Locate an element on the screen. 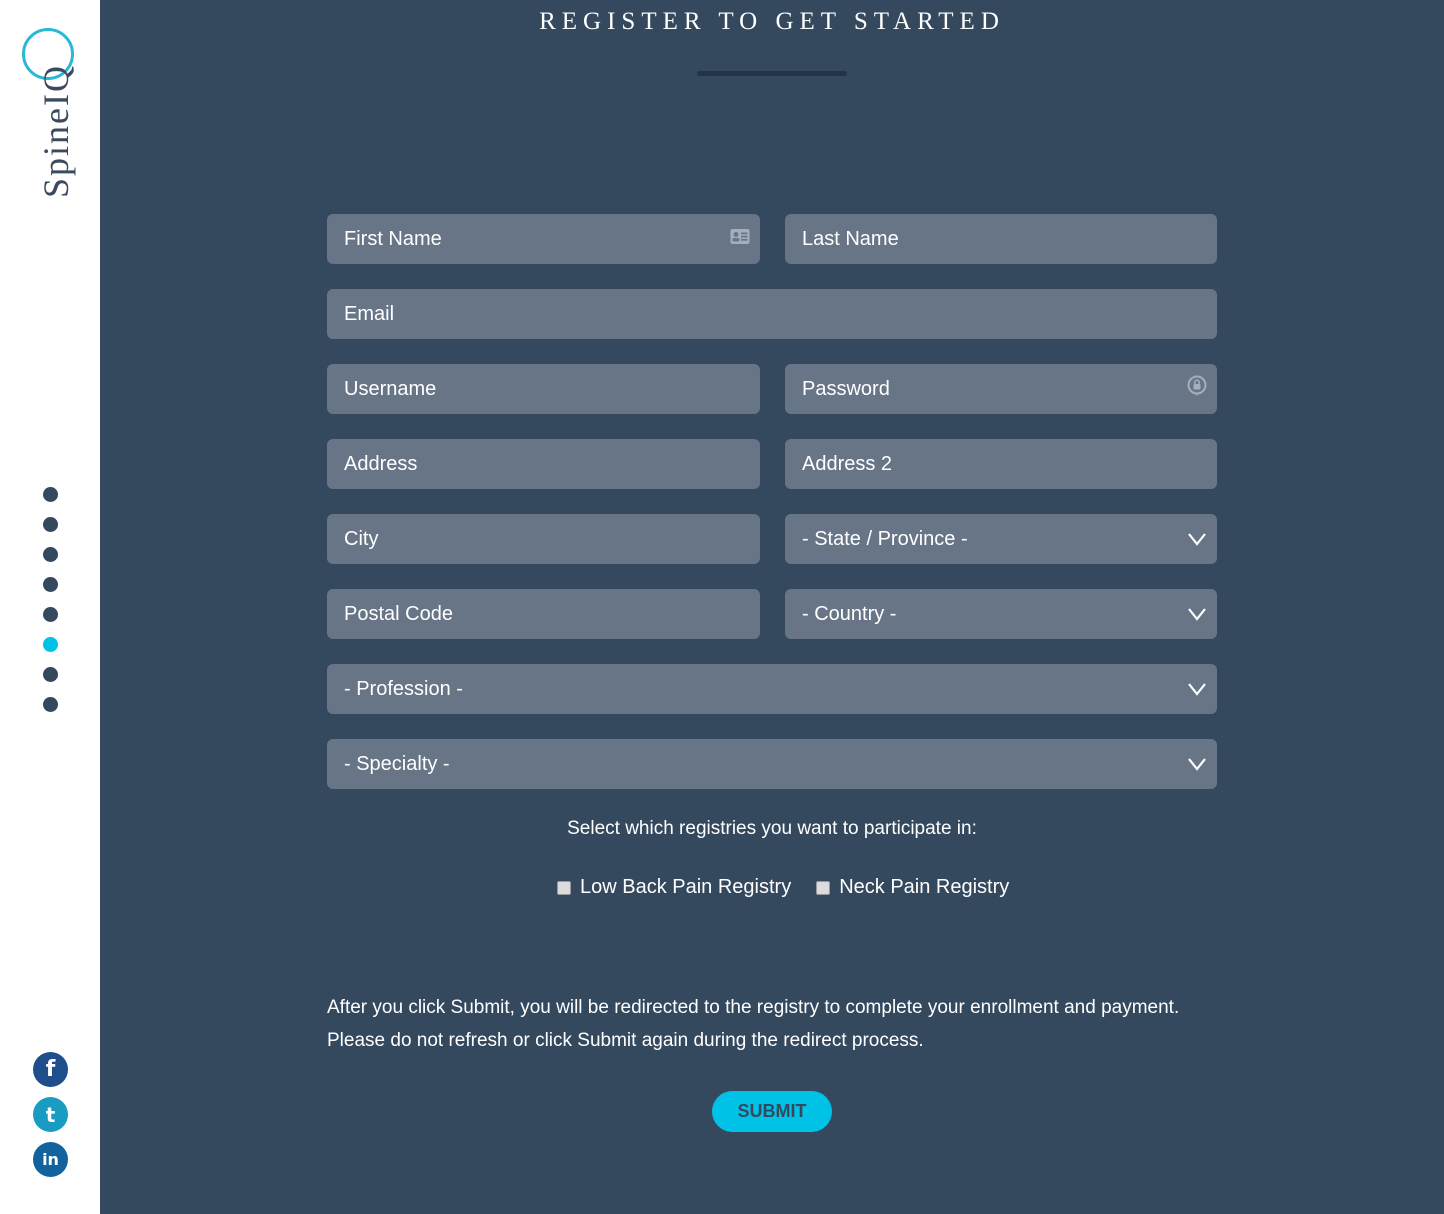  specialty-selected: - Specialty - is located at coordinates (397, 763).